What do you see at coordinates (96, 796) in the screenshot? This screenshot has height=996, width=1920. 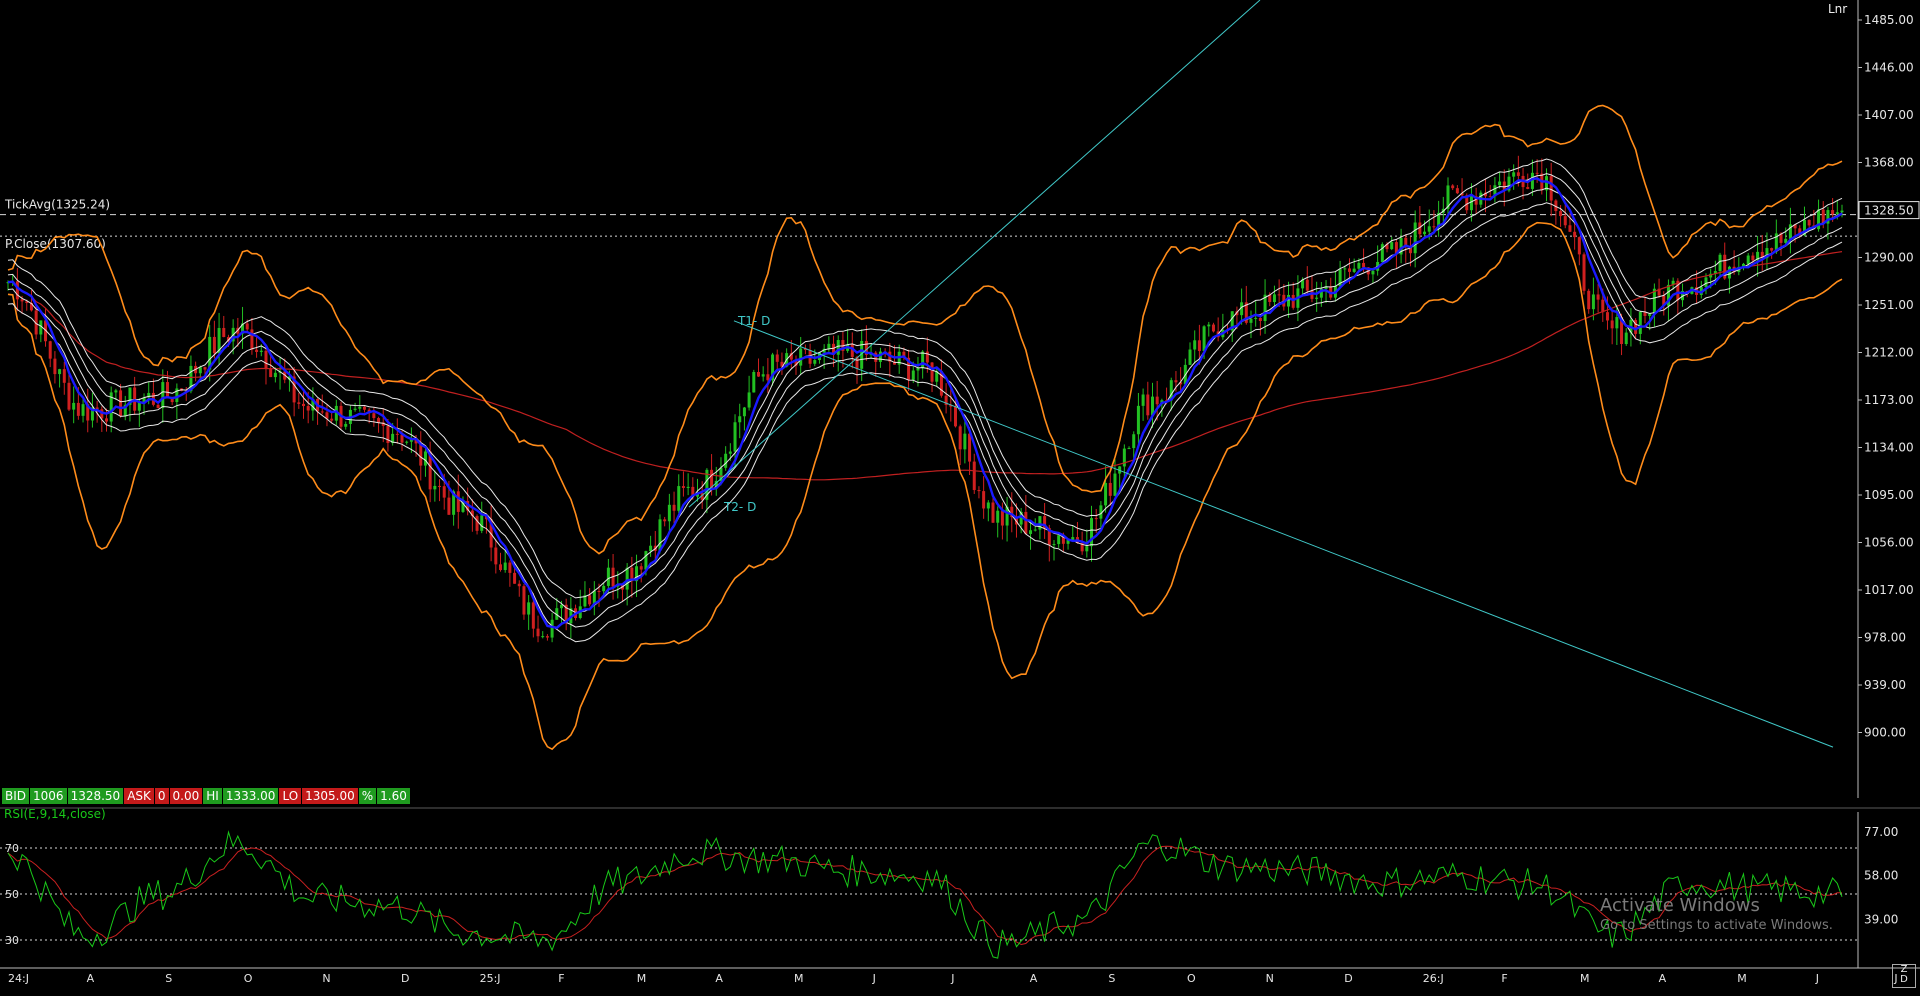 I see `bid-price: 1328.50` at bounding box center [96, 796].